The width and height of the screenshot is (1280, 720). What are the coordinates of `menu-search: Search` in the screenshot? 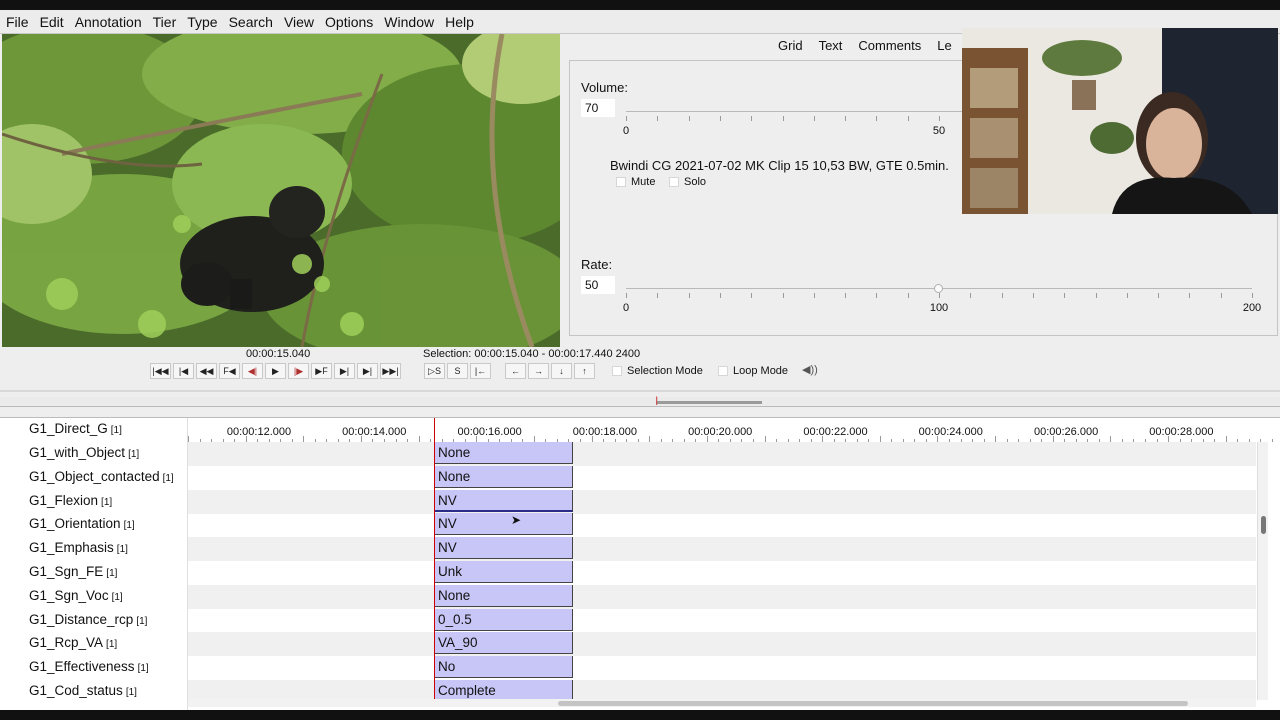 It's located at (255, 22).